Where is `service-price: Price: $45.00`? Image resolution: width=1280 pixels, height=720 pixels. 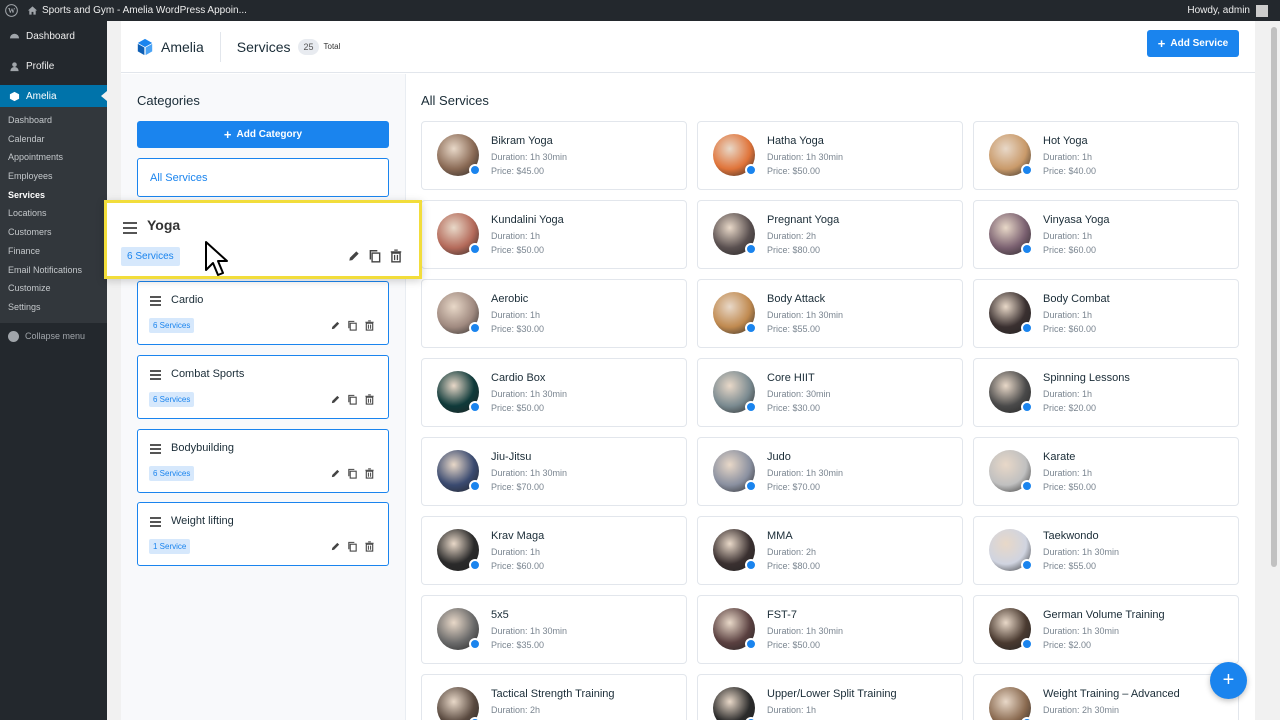
service-price: Price: $45.00 is located at coordinates (518, 171).